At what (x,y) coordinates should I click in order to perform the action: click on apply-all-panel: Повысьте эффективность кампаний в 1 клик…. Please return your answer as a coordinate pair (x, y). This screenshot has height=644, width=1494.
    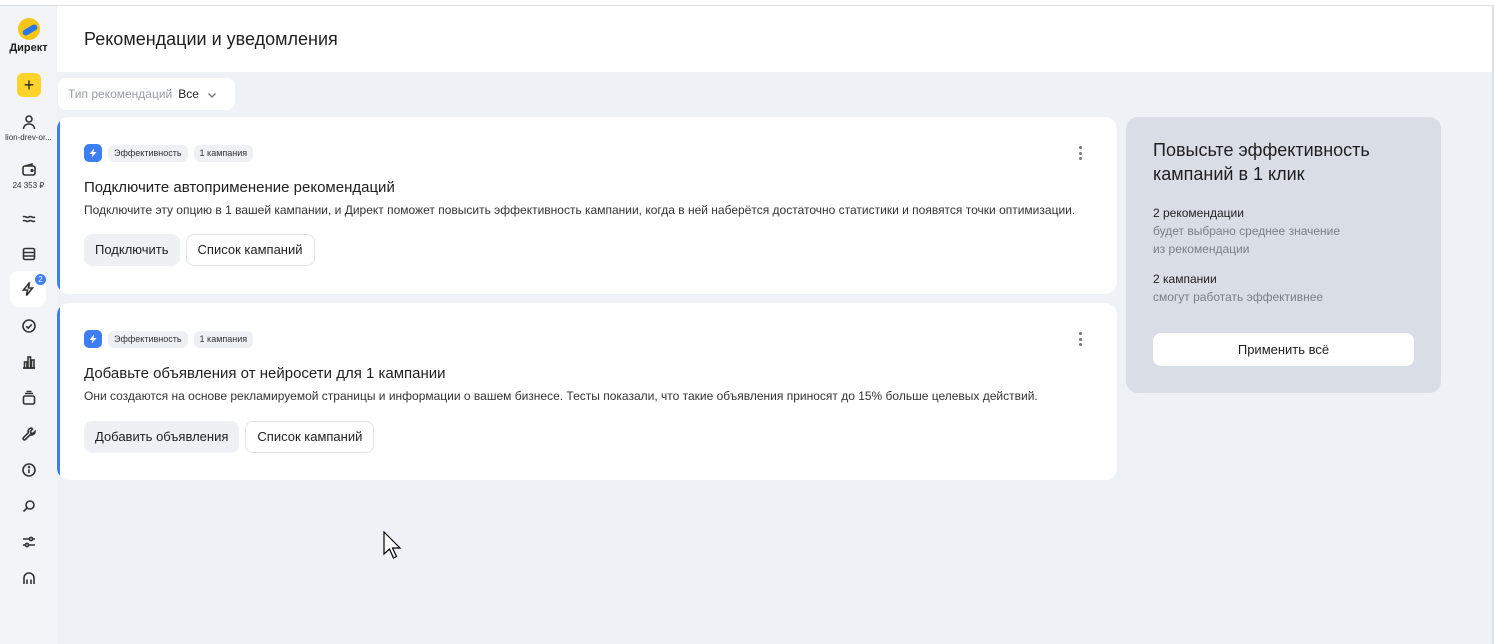
    Looking at the image, I should click on (1283, 255).